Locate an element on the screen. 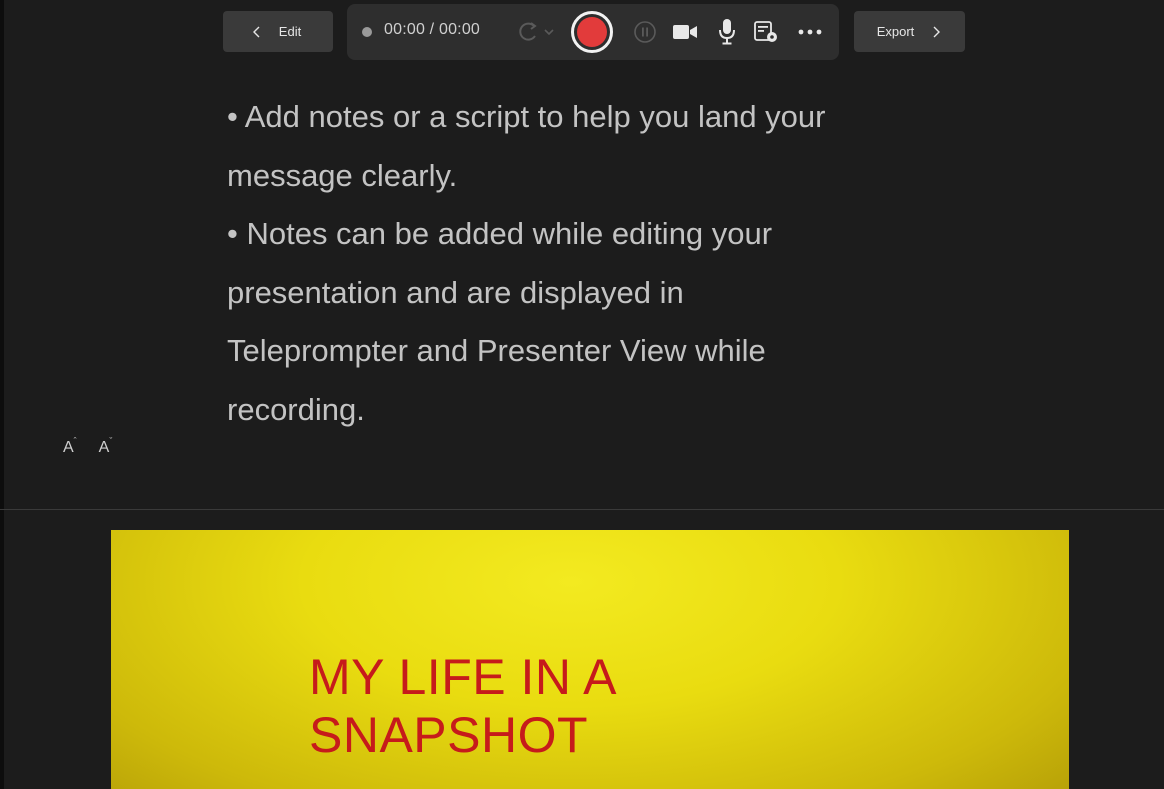 The image size is (1164, 789). record-icon is located at coordinates (592, 32).